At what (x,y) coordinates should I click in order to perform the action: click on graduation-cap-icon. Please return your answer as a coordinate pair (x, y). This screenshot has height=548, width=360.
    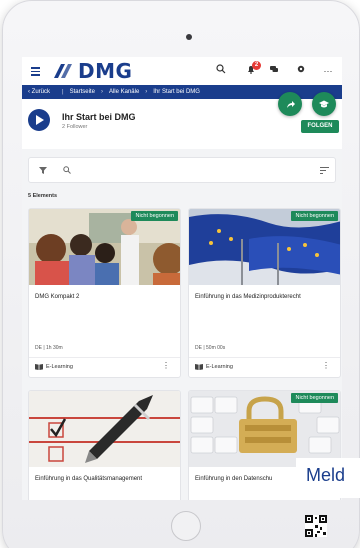
    Looking at the image, I should click on (324, 103).